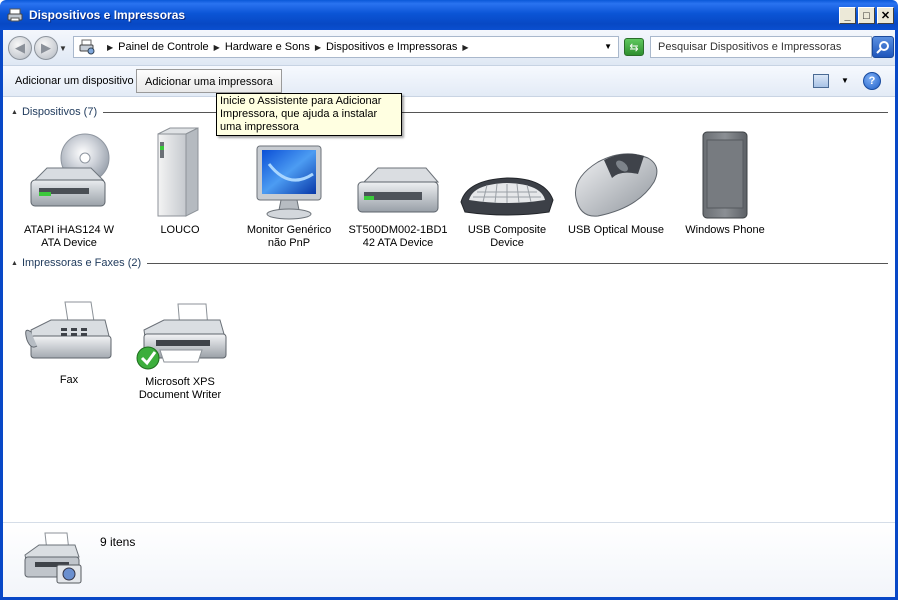  What do you see at coordinates (74, 81) in the screenshot?
I see `add-device-button: Adicionar um dispositivo` at bounding box center [74, 81].